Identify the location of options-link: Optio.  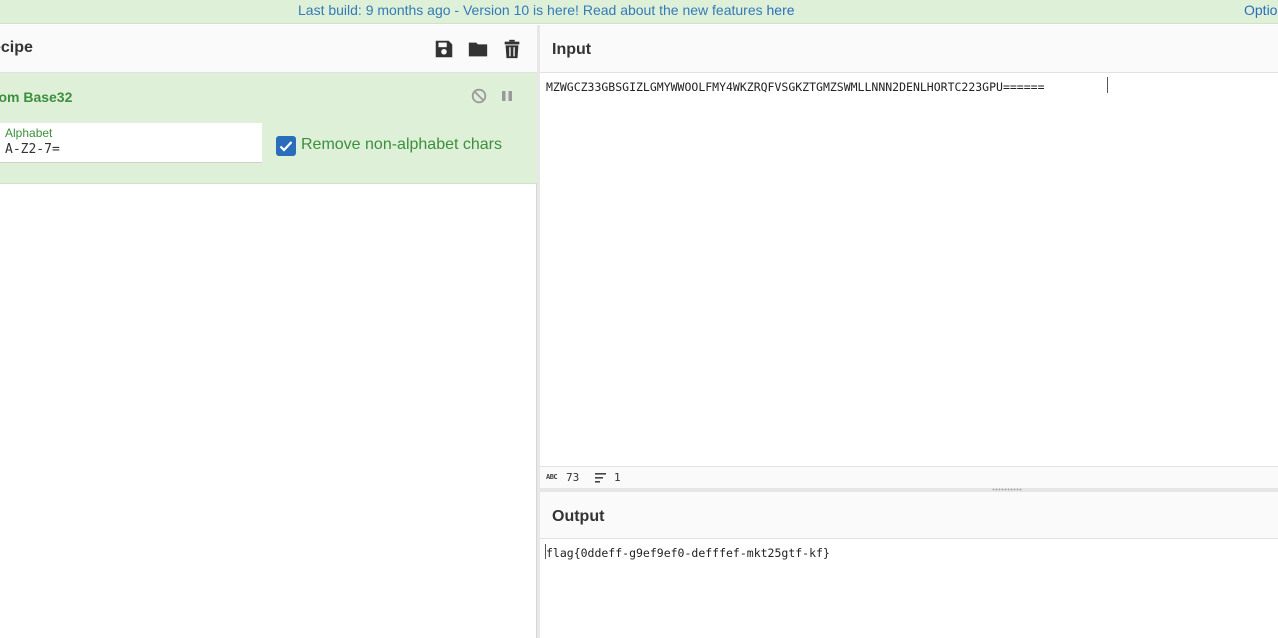
(1260, 10).